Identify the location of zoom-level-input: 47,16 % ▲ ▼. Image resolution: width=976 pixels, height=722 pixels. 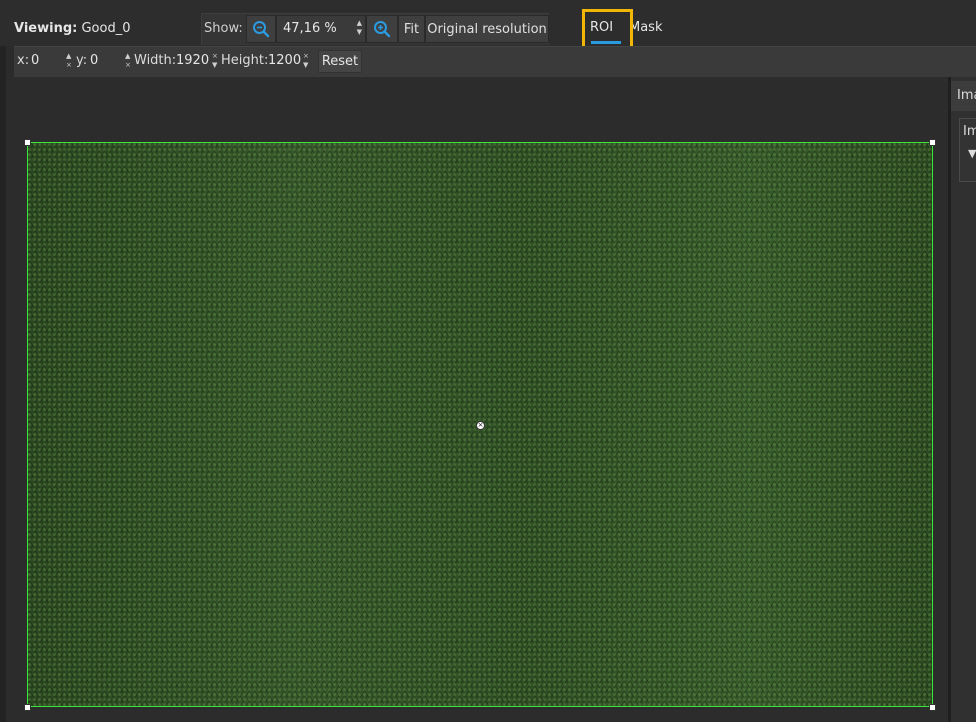
(321, 29).